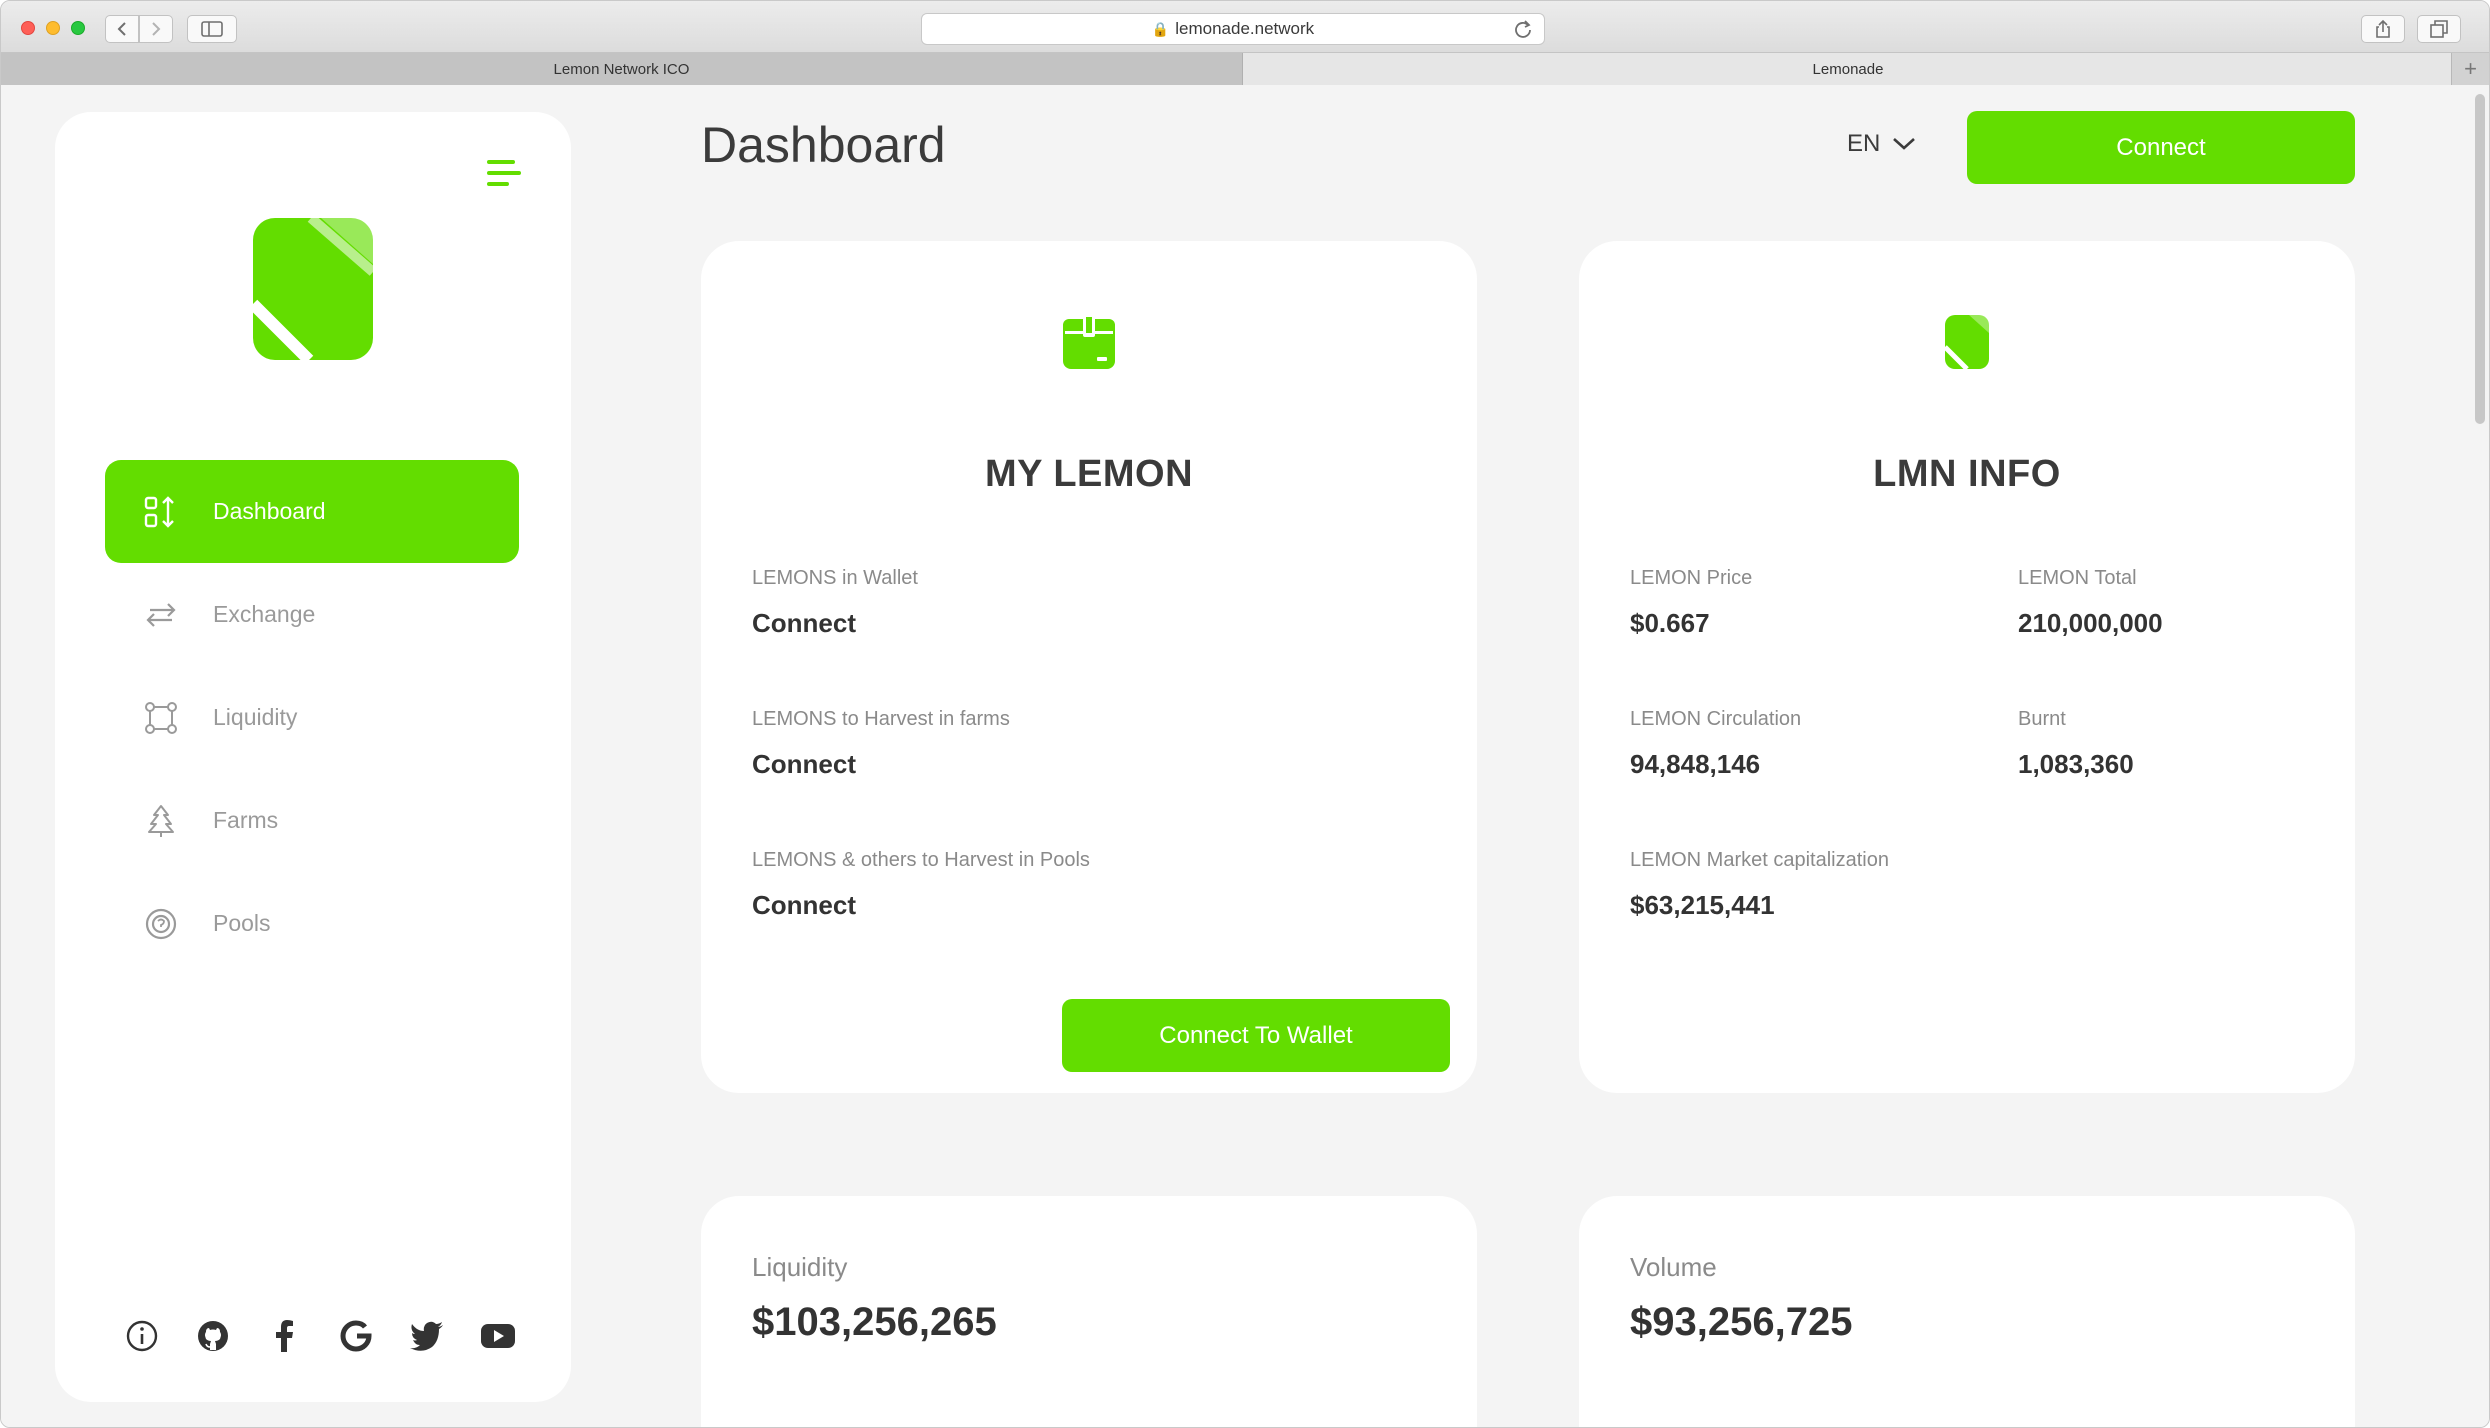 This screenshot has width=2490, height=1428. I want to click on tab-overview-button, so click(2439, 29).